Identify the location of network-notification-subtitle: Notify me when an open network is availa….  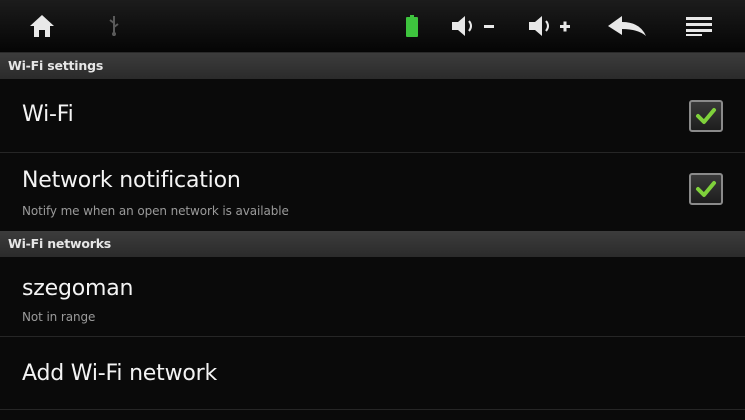
(155, 211).